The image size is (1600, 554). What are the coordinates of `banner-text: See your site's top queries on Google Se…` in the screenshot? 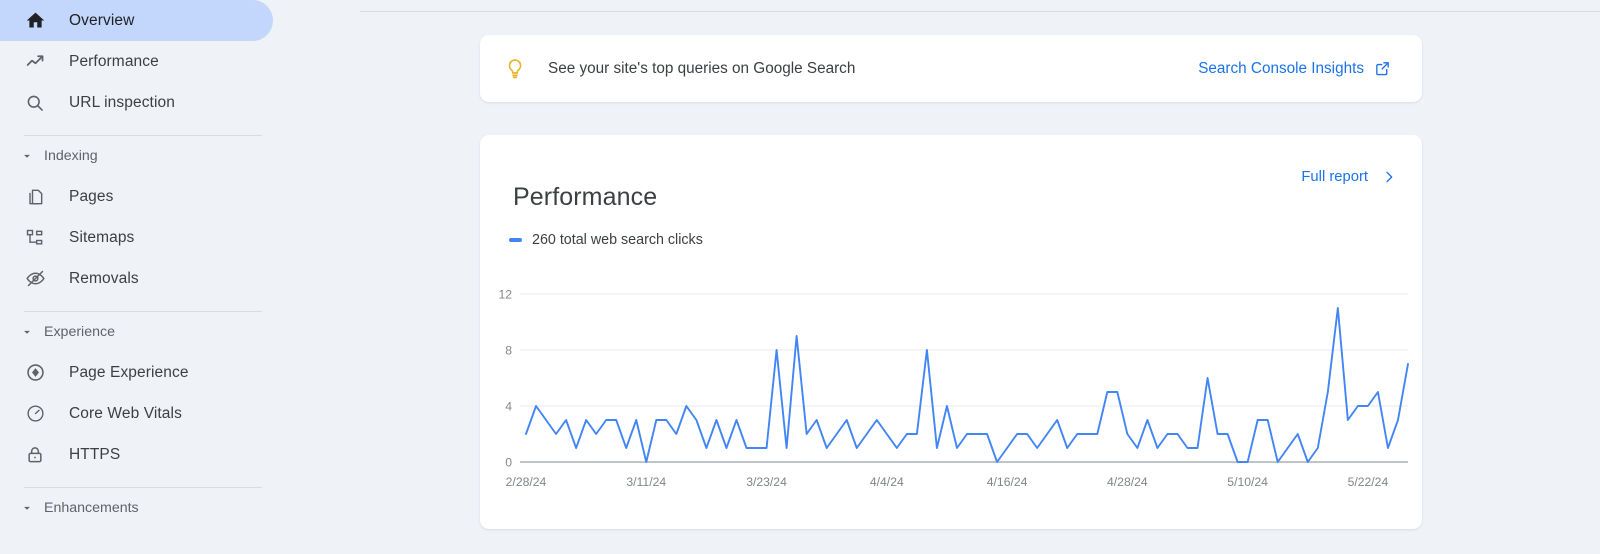 It's located at (702, 68).